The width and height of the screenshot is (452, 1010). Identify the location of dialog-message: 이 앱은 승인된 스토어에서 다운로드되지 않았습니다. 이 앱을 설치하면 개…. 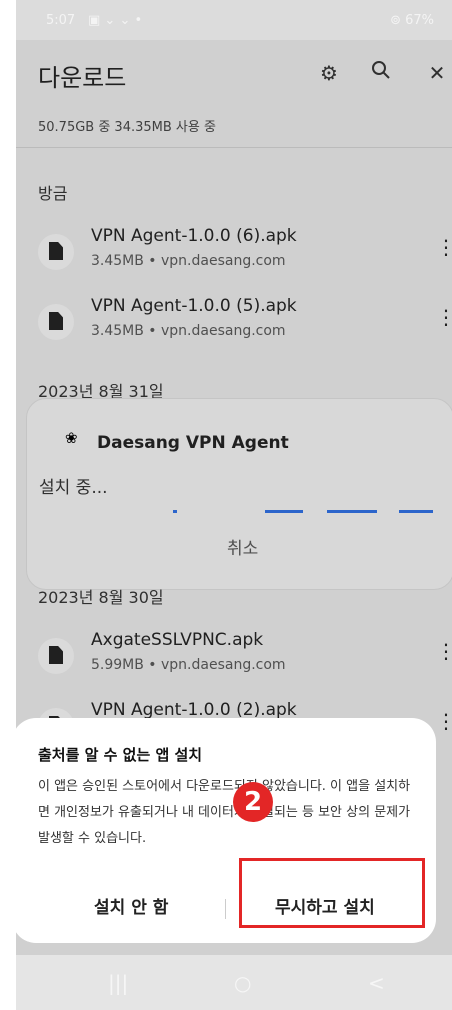
(224, 812).